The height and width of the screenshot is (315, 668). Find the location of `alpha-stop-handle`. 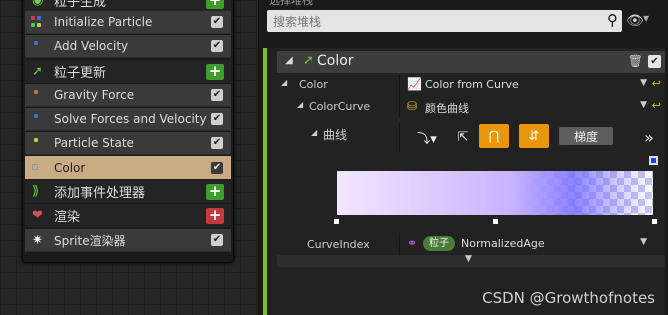

alpha-stop-handle is located at coordinates (653, 160).